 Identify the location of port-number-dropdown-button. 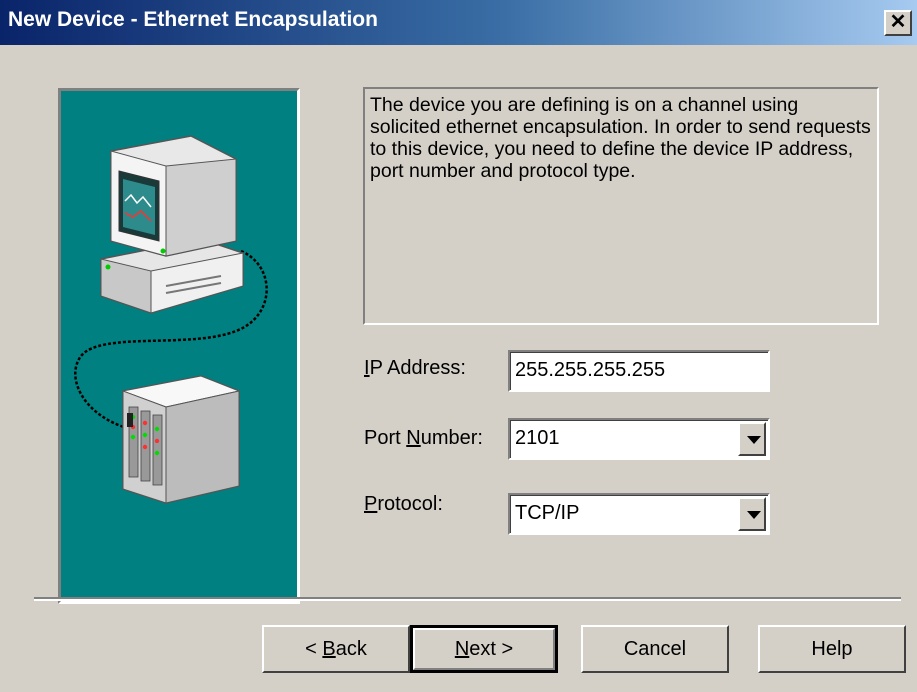
(752, 439).